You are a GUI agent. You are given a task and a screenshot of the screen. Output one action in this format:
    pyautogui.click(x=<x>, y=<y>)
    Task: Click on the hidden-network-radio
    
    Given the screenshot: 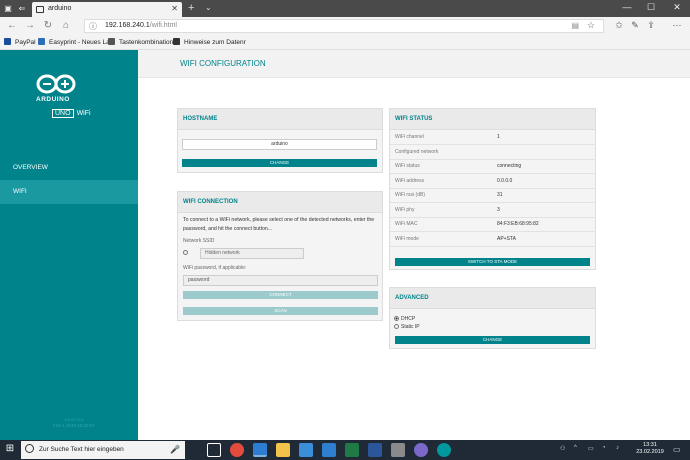 What is the action you would take?
    pyautogui.click(x=186, y=253)
    